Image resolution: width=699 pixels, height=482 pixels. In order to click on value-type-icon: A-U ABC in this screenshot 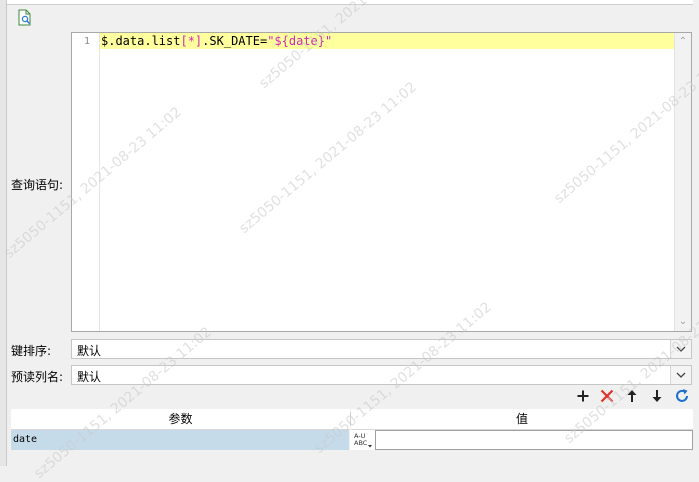, I will do `click(363, 440)`.